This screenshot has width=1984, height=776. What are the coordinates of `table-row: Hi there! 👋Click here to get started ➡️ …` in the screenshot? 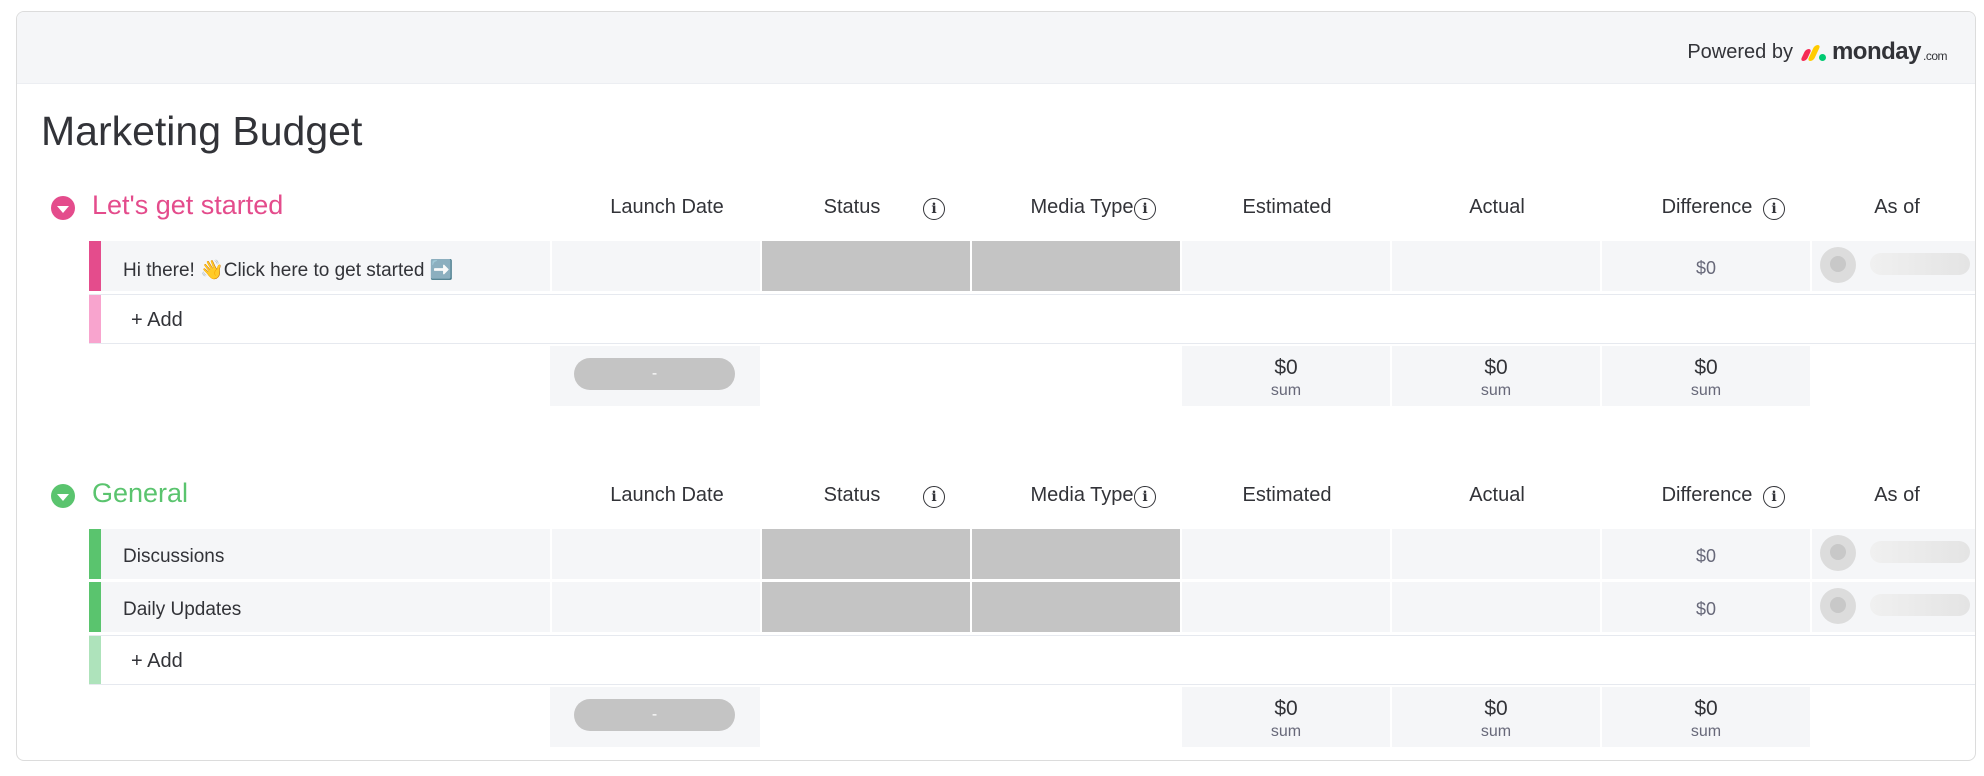 It's located at (1032, 266).